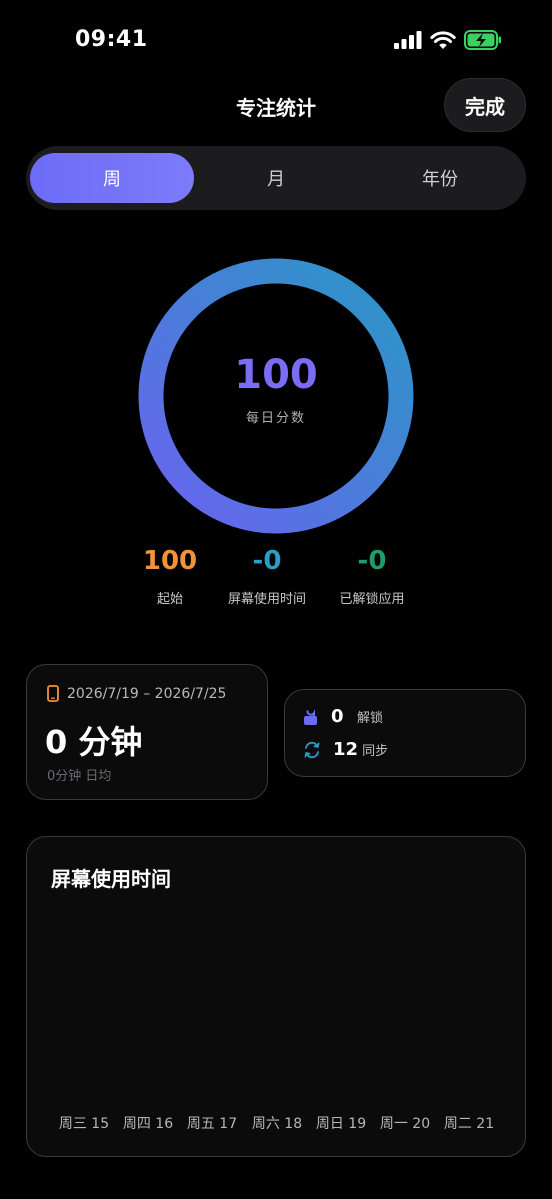  Describe the element at coordinates (312, 749) in the screenshot. I see `sync-icon` at that location.